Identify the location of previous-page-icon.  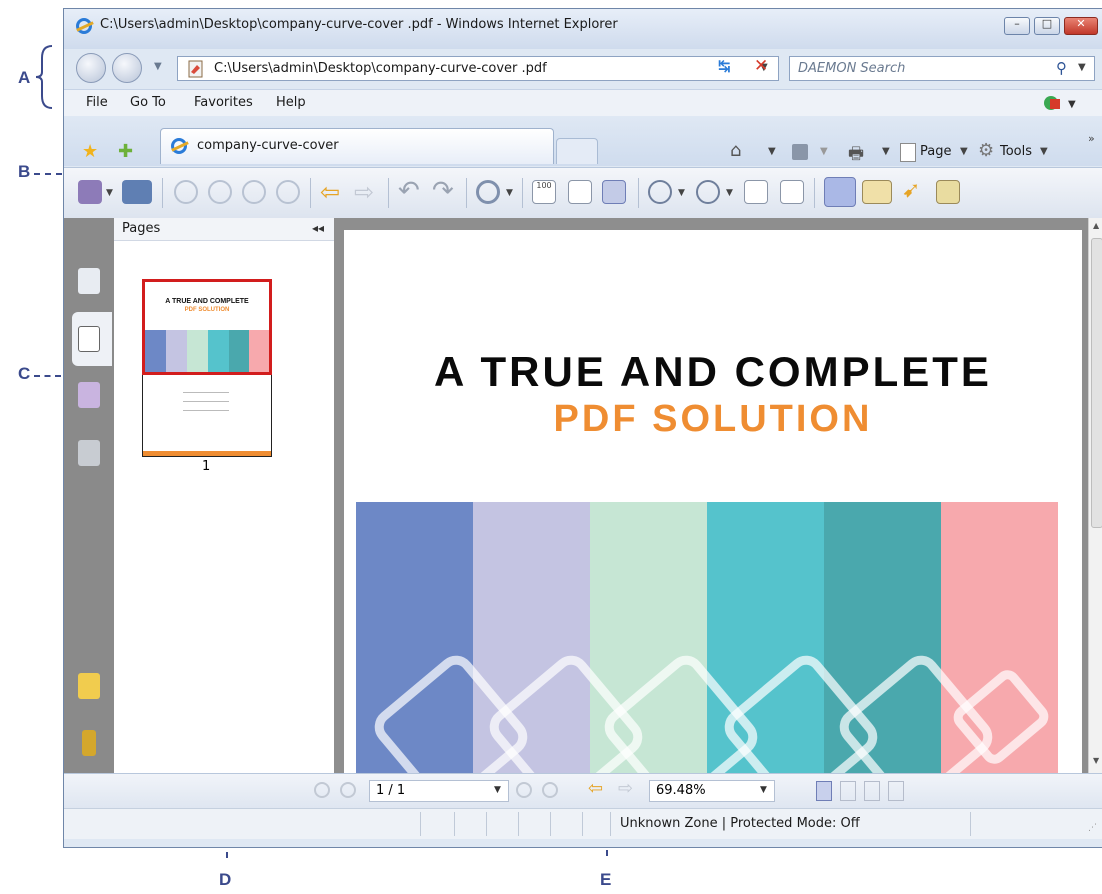
(220, 192).